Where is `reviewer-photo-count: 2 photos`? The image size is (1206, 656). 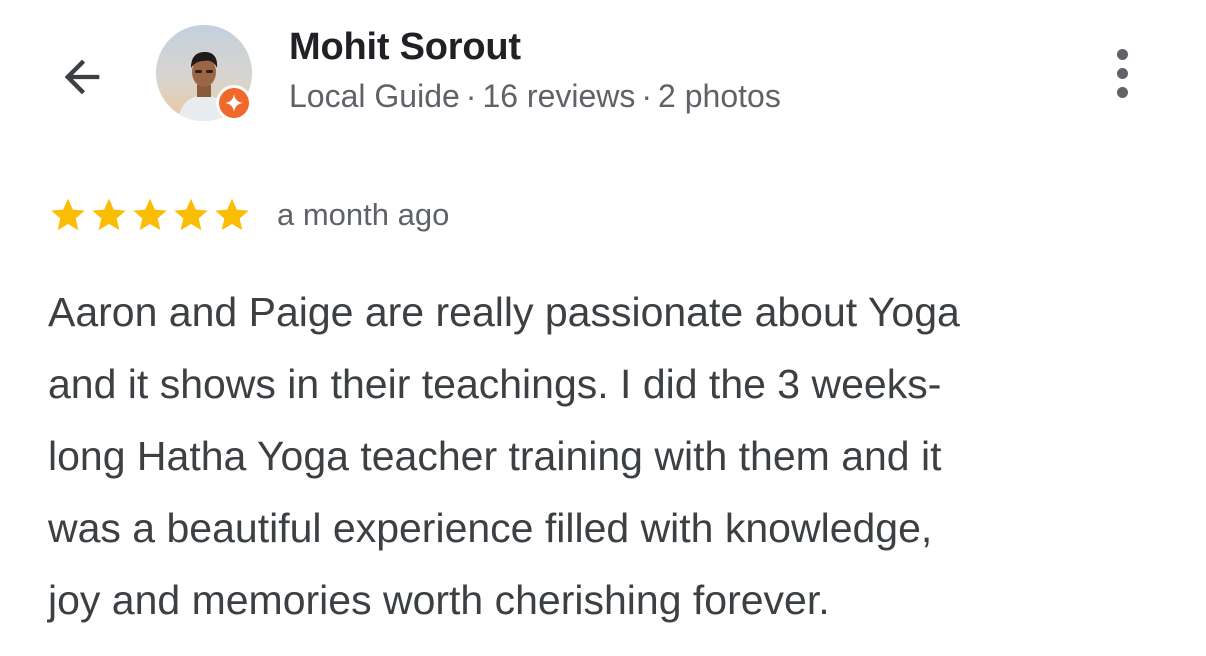
reviewer-photo-count: 2 photos is located at coordinates (719, 96).